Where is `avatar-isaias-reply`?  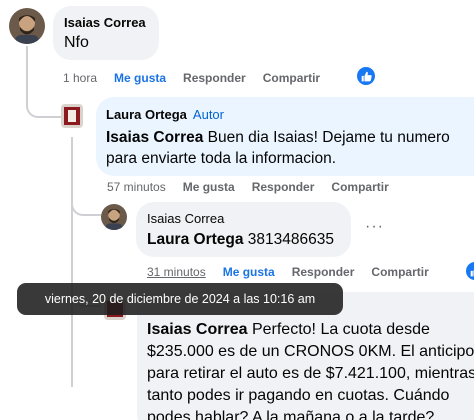 avatar-isaias-reply is located at coordinates (114, 217).